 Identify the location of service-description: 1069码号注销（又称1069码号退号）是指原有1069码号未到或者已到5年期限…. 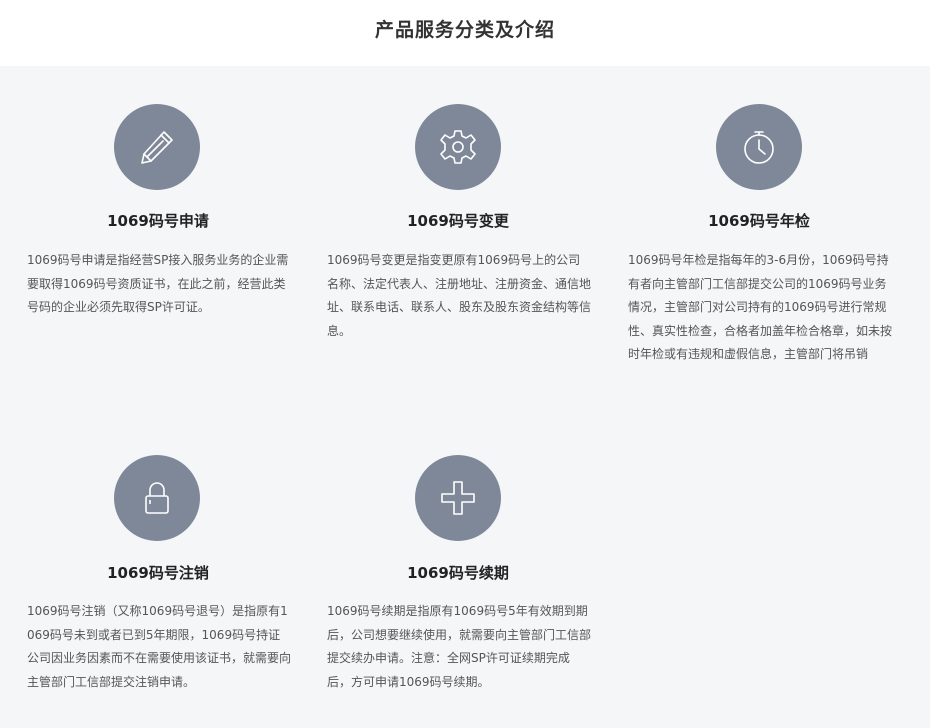
(159, 646).